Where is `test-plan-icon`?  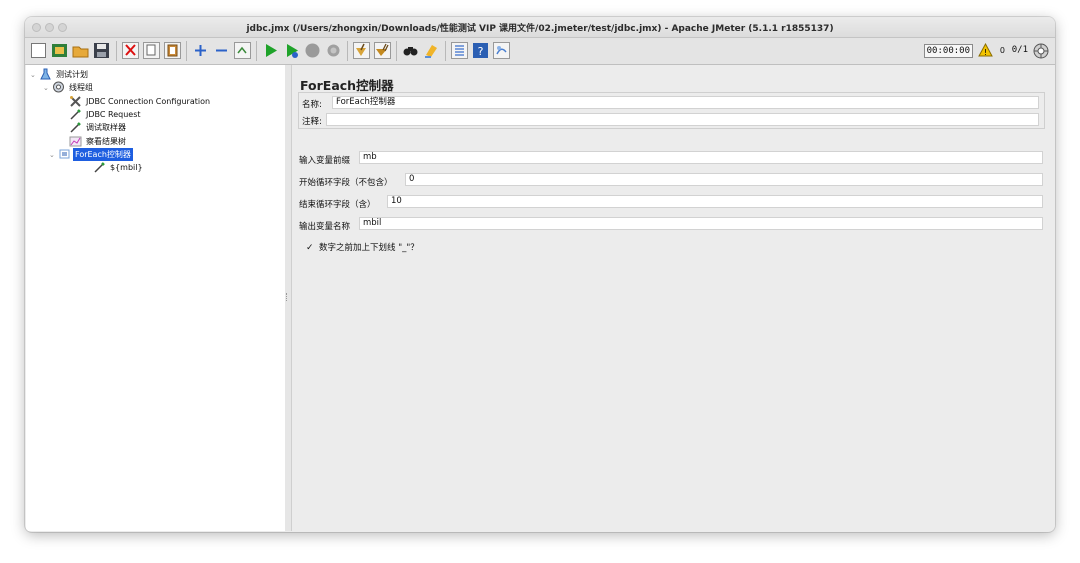 test-plan-icon is located at coordinates (45, 74).